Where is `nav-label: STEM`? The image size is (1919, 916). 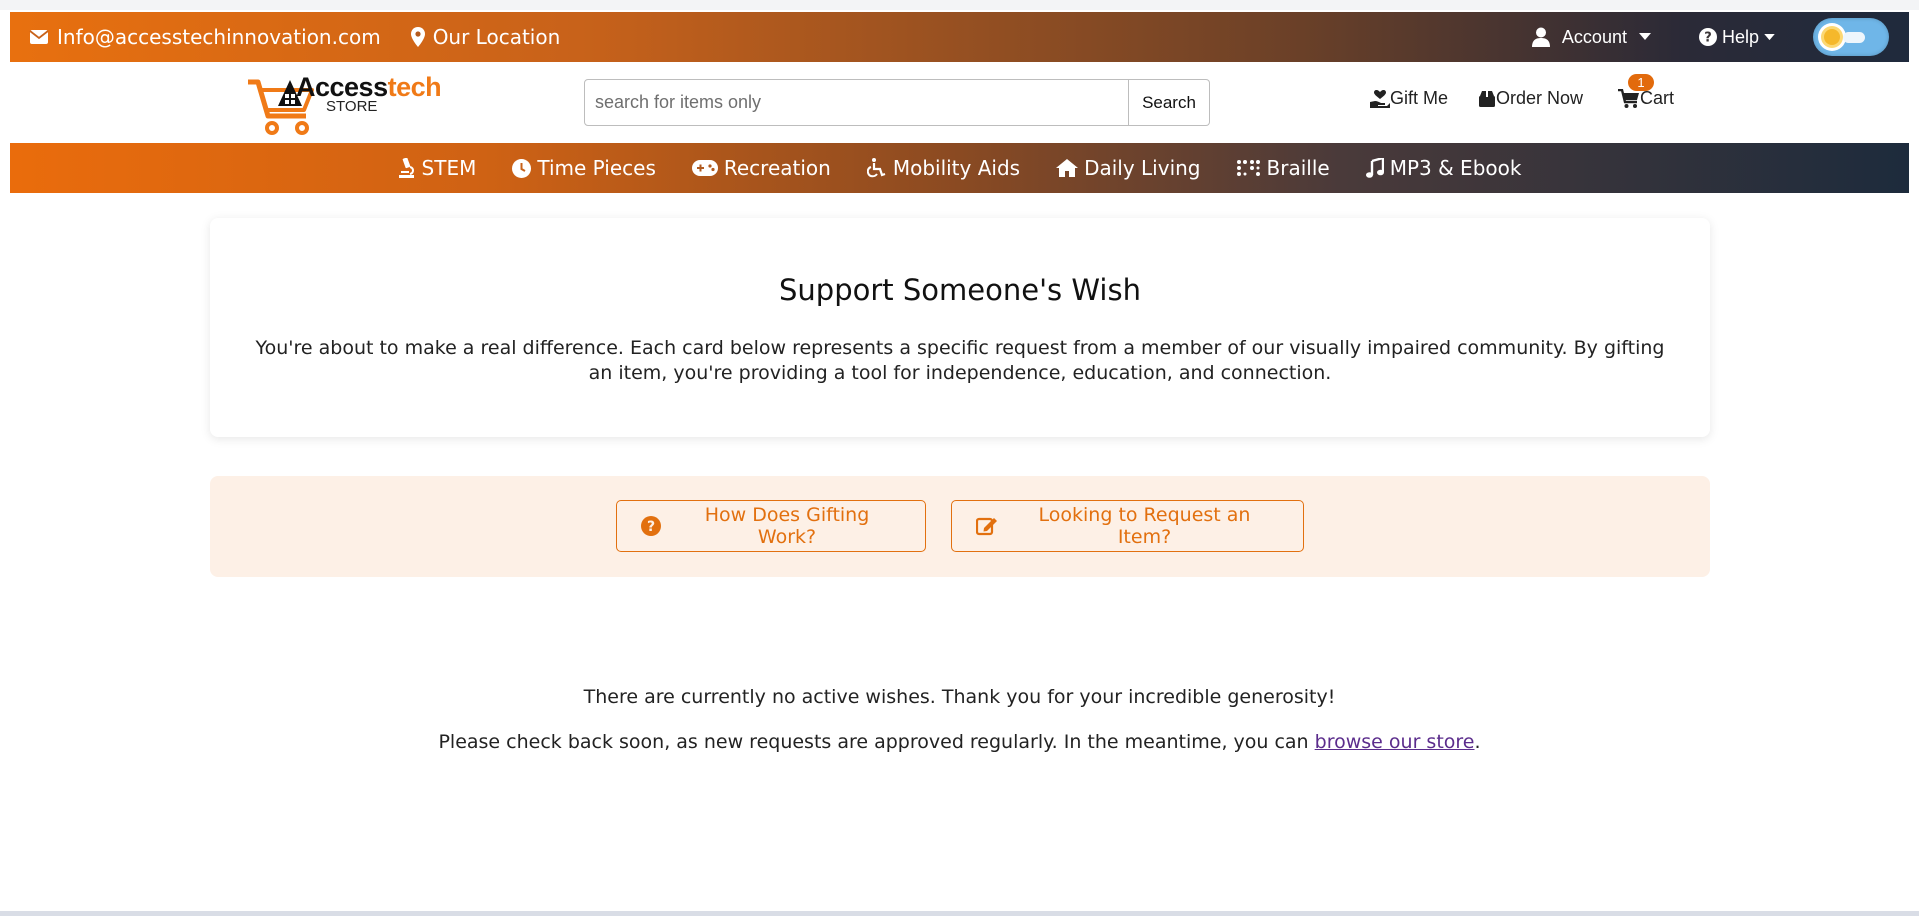
nav-label: STEM is located at coordinates (449, 168).